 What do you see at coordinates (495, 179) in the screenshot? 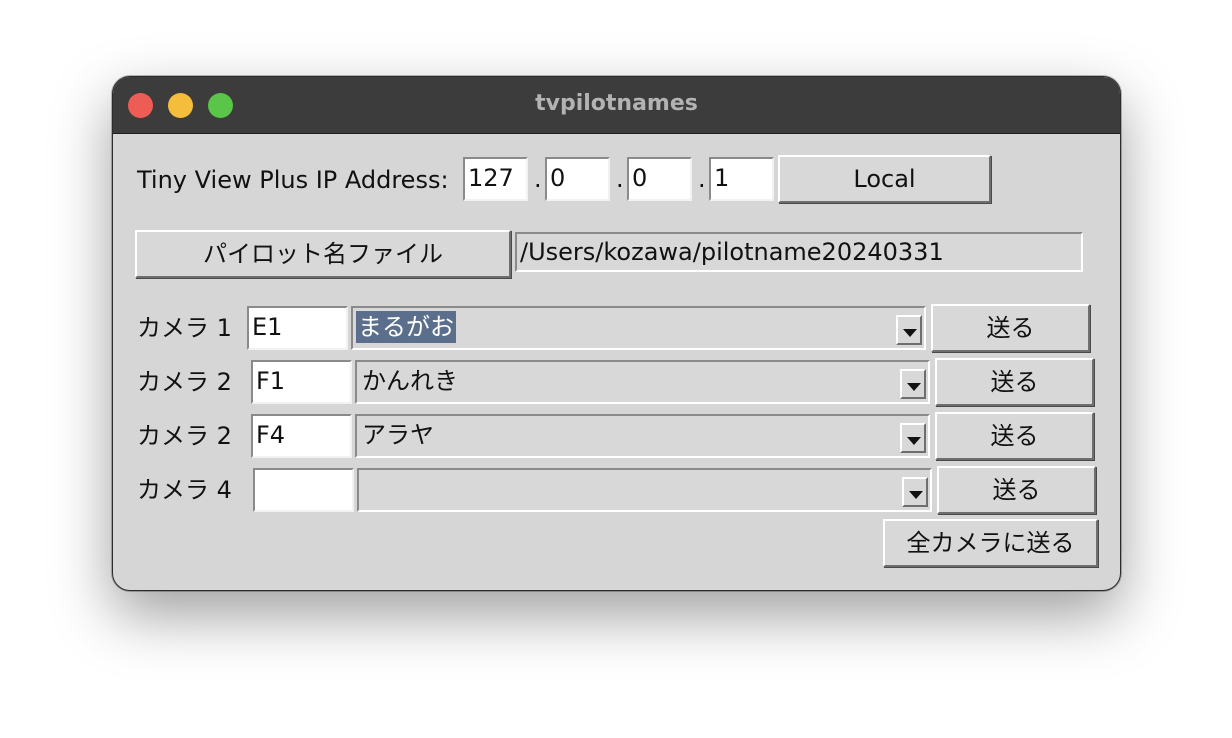
I see `ip-octet-1-input: 127` at bounding box center [495, 179].